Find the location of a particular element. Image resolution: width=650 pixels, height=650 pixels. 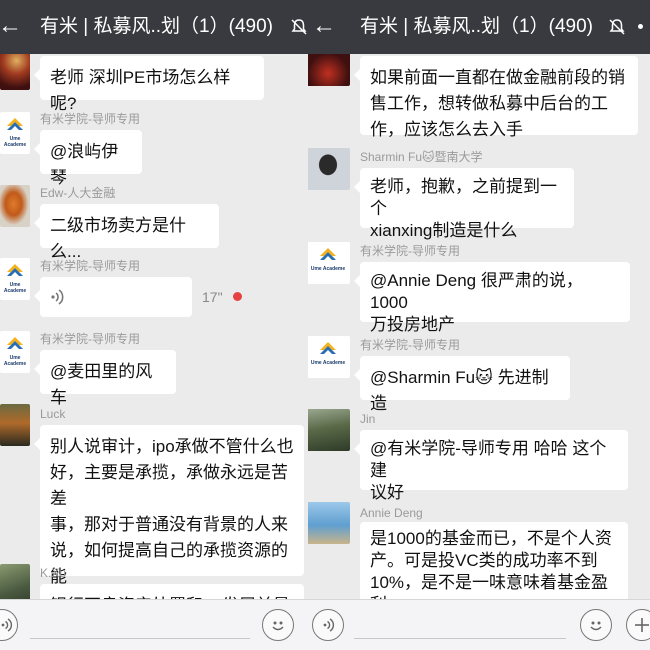

message-line: 售工作，想转做私募中后台的工 is located at coordinates (489, 103).